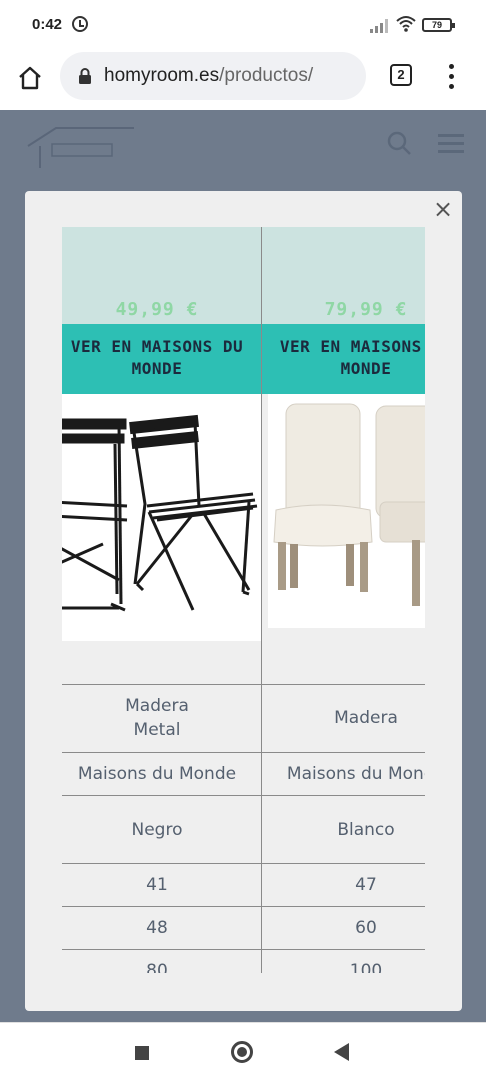 This screenshot has width=486, height=1080. What do you see at coordinates (343, 961) in the screenshot?
I see `spec-row-height: 100` at bounding box center [343, 961].